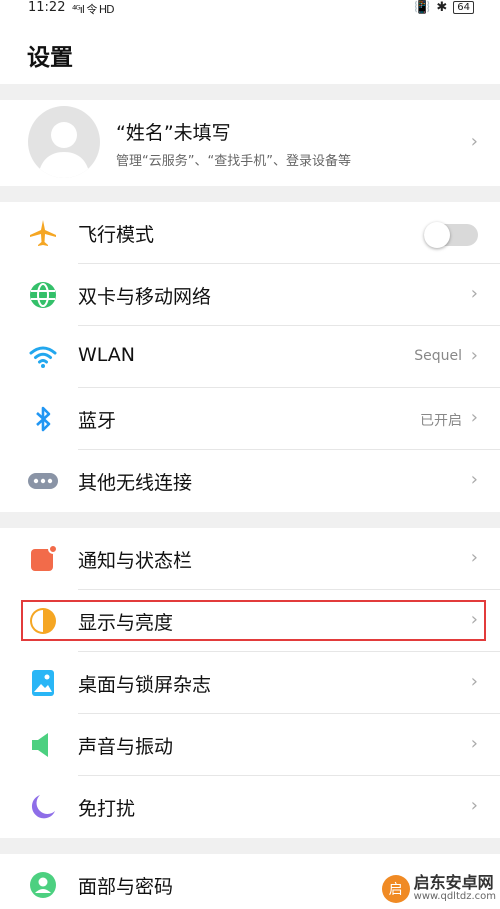  Describe the element at coordinates (126, 887) in the screenshot. I see `settings-item-label: 面部与密码` at that location.